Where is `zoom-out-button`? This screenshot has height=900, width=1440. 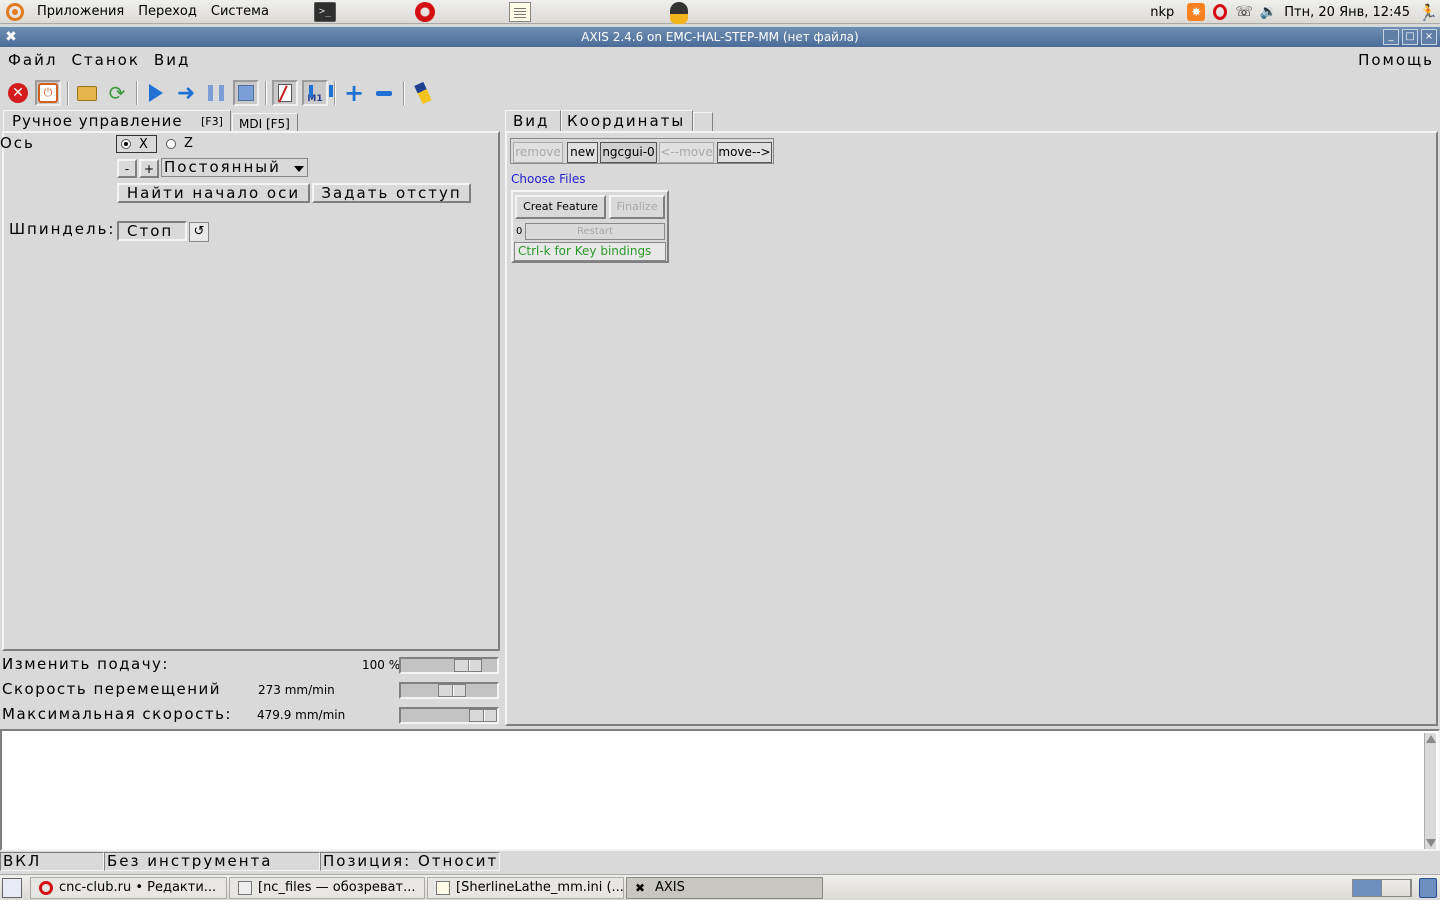 zoom-out-button is located at coordinates (384, 93).